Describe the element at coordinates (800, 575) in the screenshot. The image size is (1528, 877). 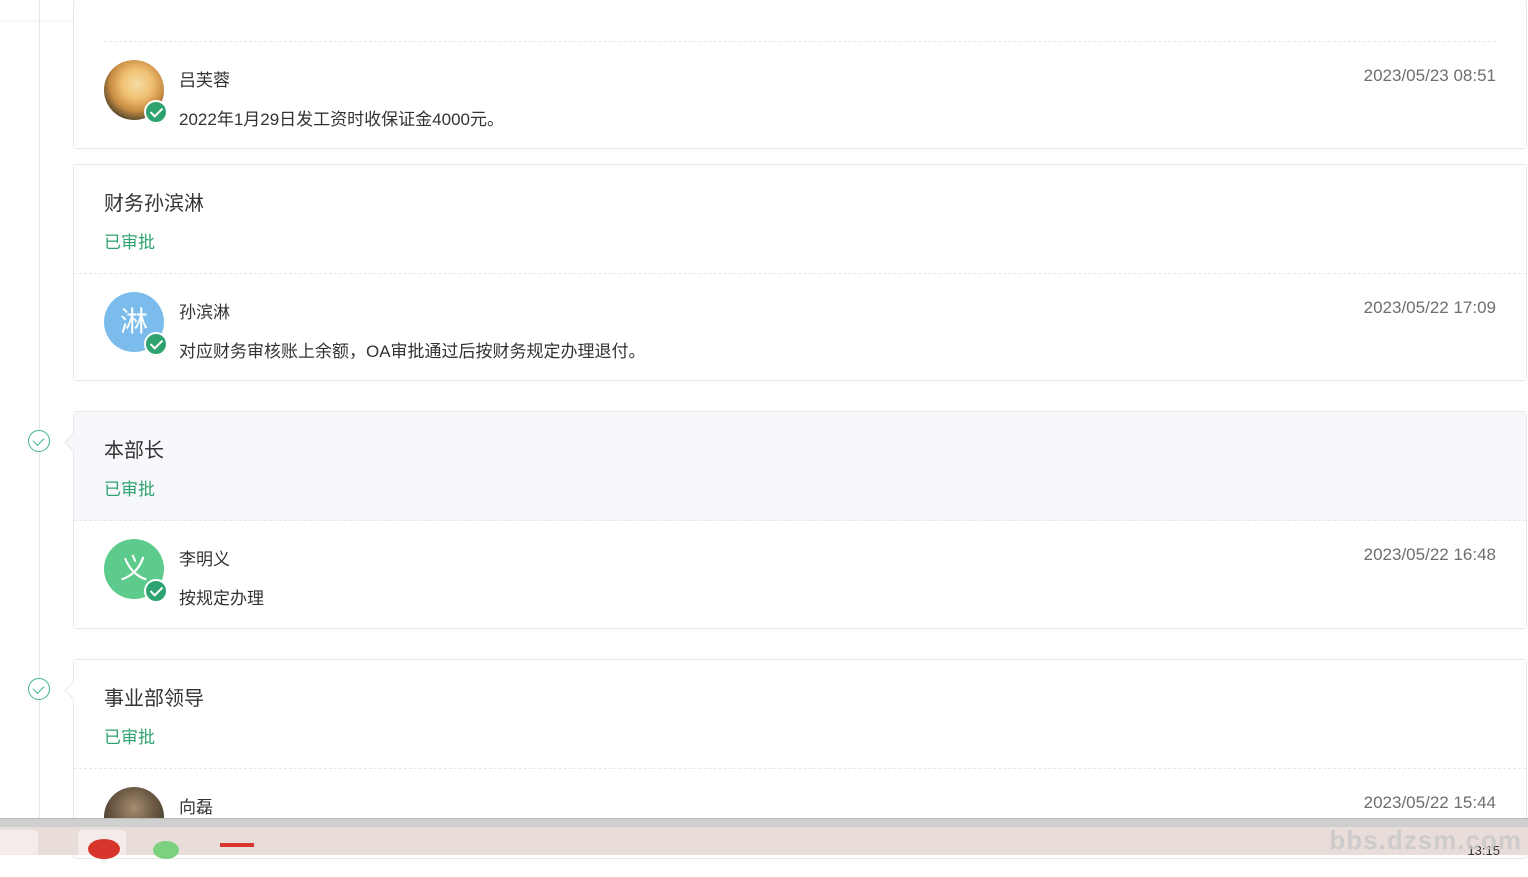
I see `approval-entry: 义 李明义 2023/05/22 16:48 按规定办理` at that location.